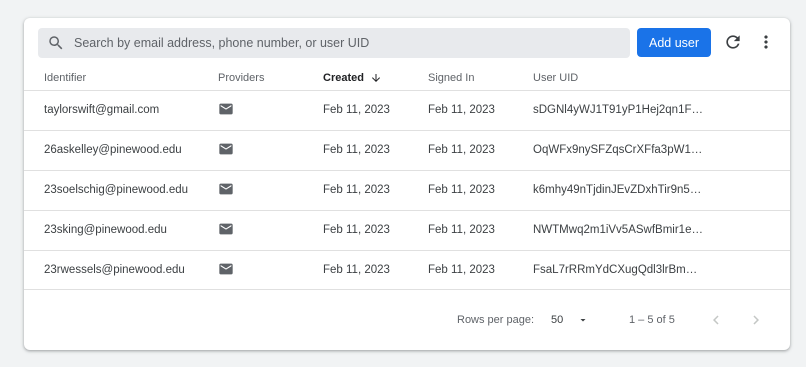  What do you see at coordinates (102, 110) in the screenshot?
I see `identifier-cell: taylorswift@gmail.com` at bounding box center [102, 110].